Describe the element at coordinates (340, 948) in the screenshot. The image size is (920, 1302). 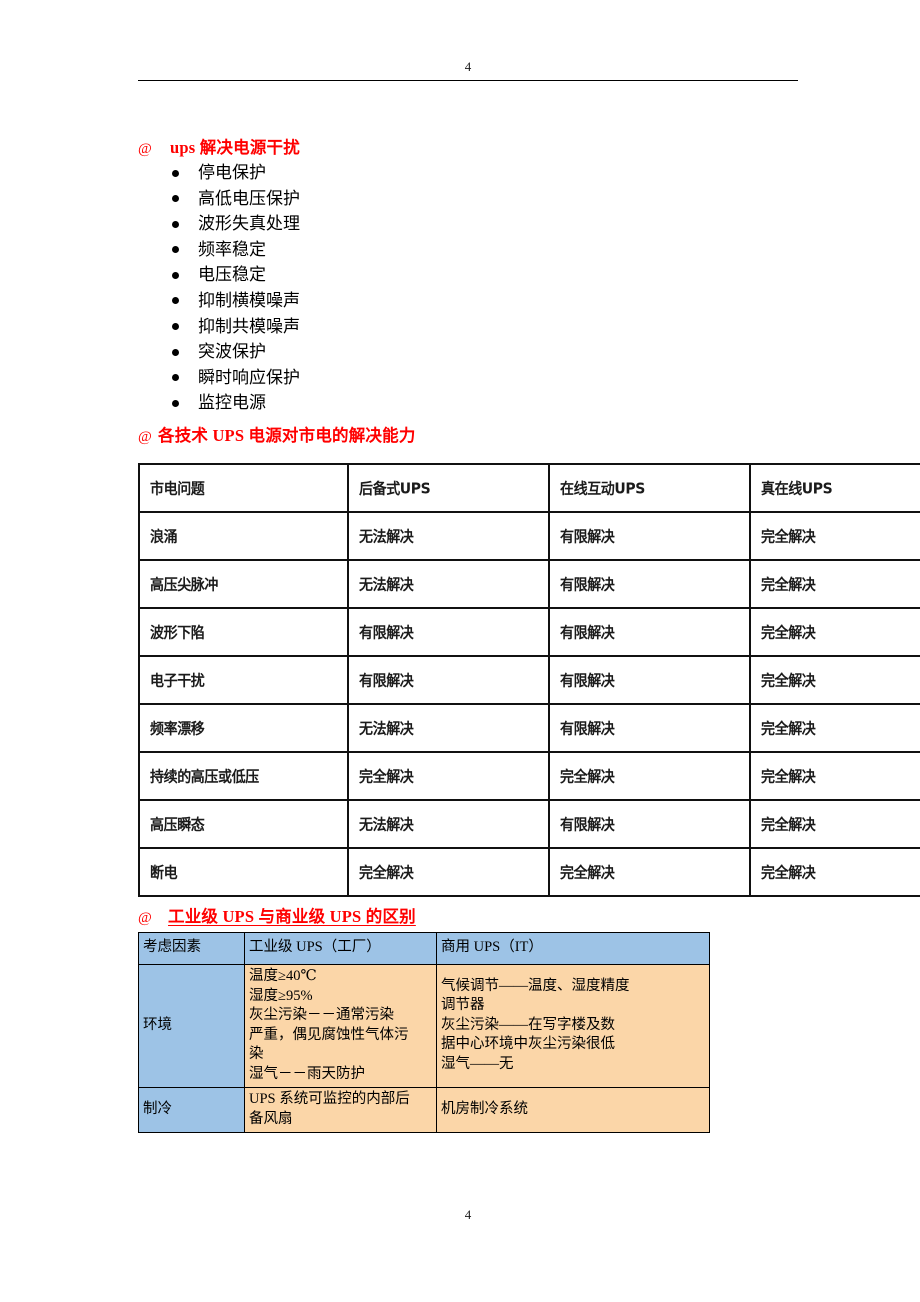
I see `column-header-industrial: 工业级 UPS（工厂）` at that location.